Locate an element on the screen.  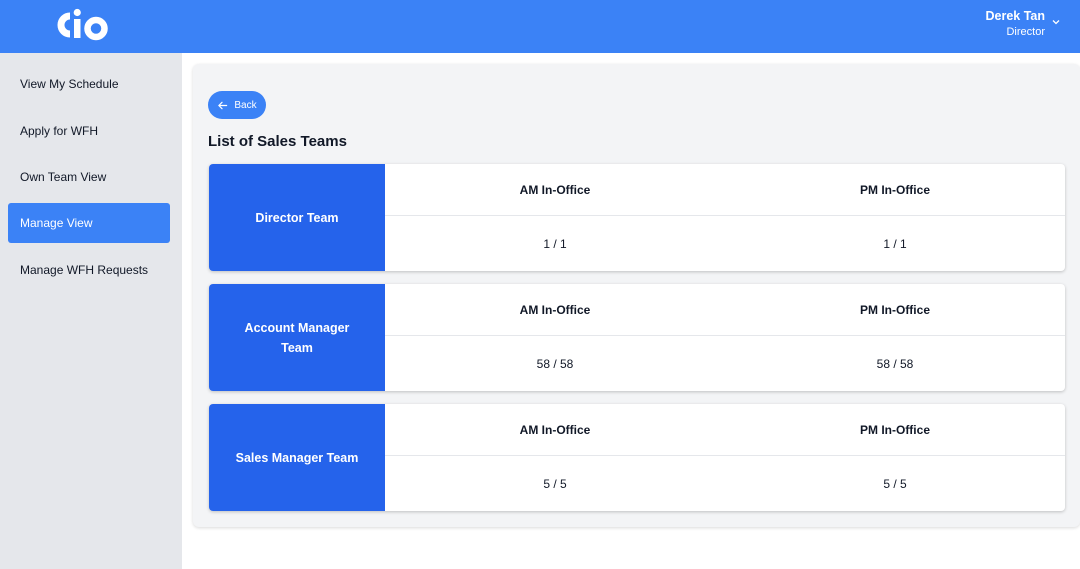
back-button: Back is located at coordinates (237, 105).